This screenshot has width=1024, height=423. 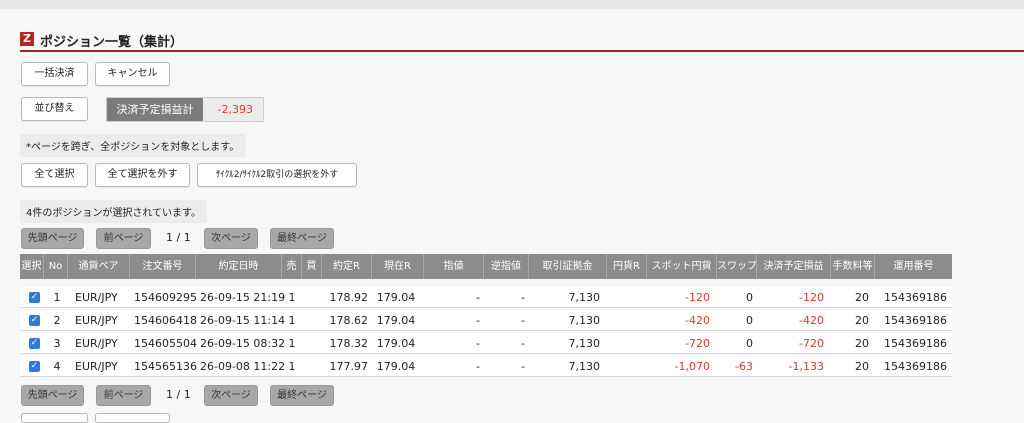 I want to click on bulk-settle-button: 一括決済, so click(x=54, y=74).